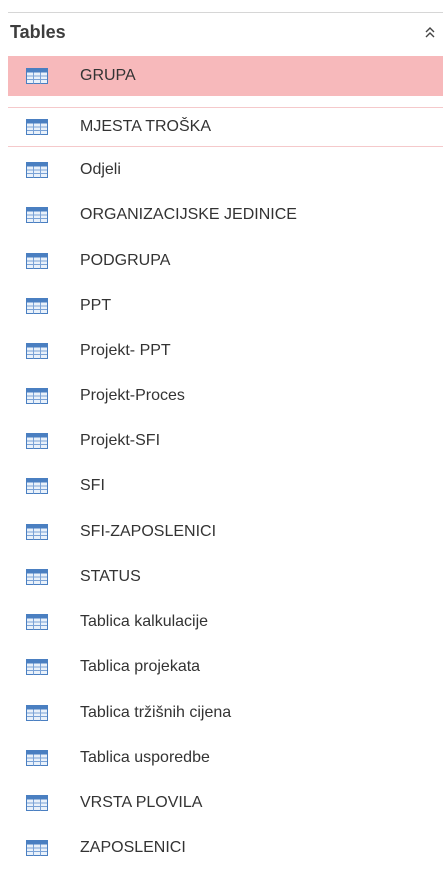 This screenshot has height=889, width=443. What do you see at coordinates (225, 666) in the screenshot?
I see `list-item: Tablica projekata` at bounding box center [225, 666].